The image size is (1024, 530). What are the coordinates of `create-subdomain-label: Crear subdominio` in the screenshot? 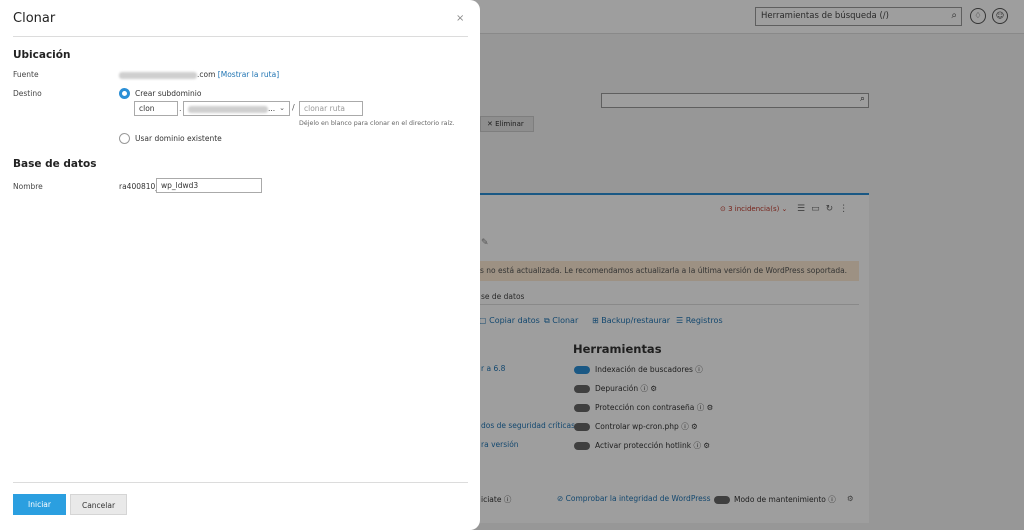 It's located at (168, 93).